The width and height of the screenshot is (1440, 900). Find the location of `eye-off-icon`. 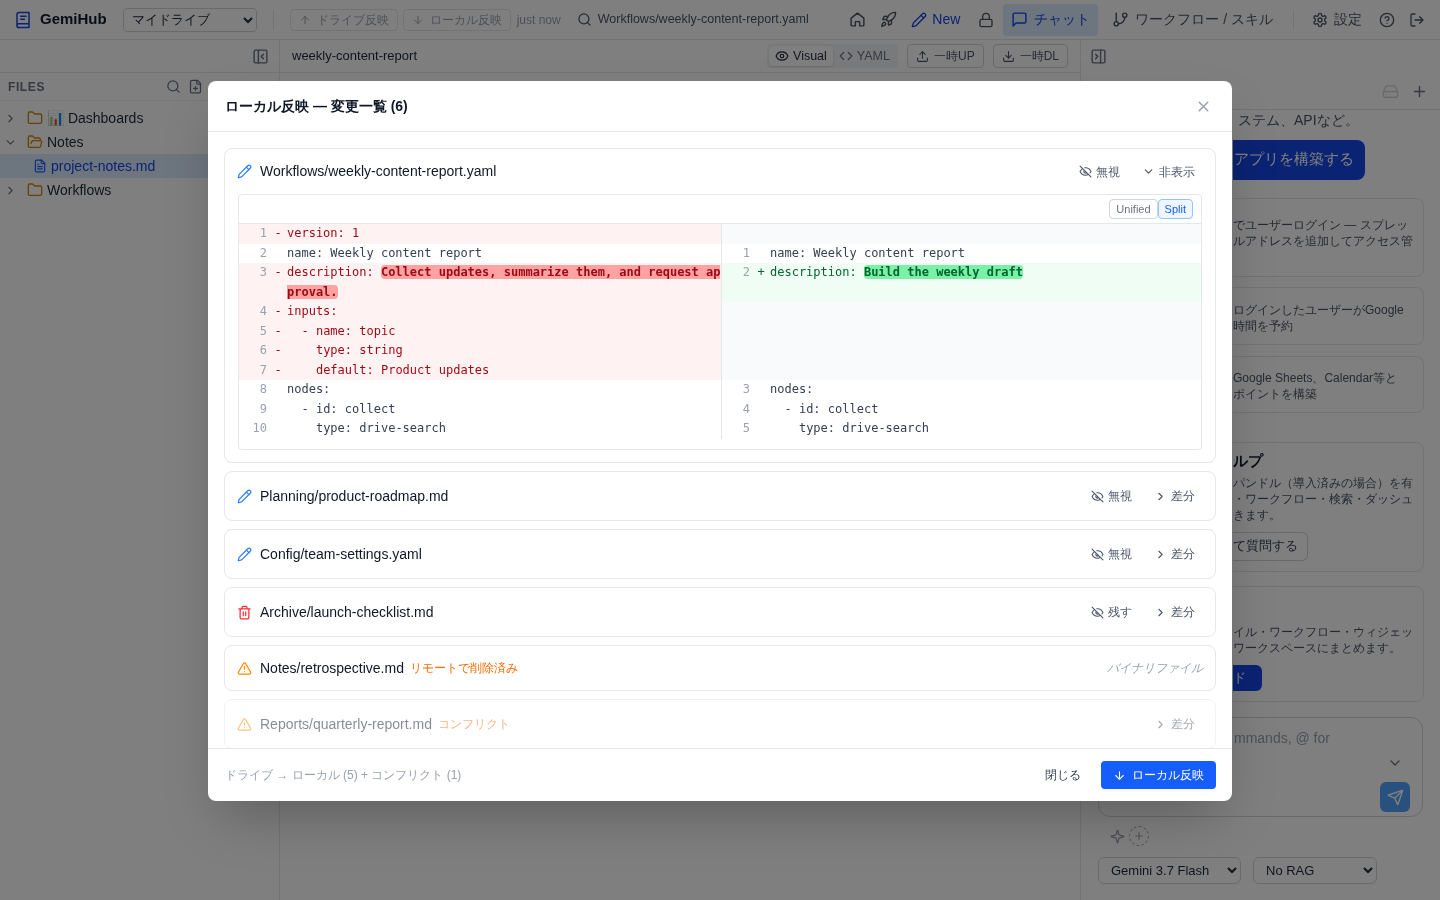

eye-off-icon is located at coordinates (1097, 496).